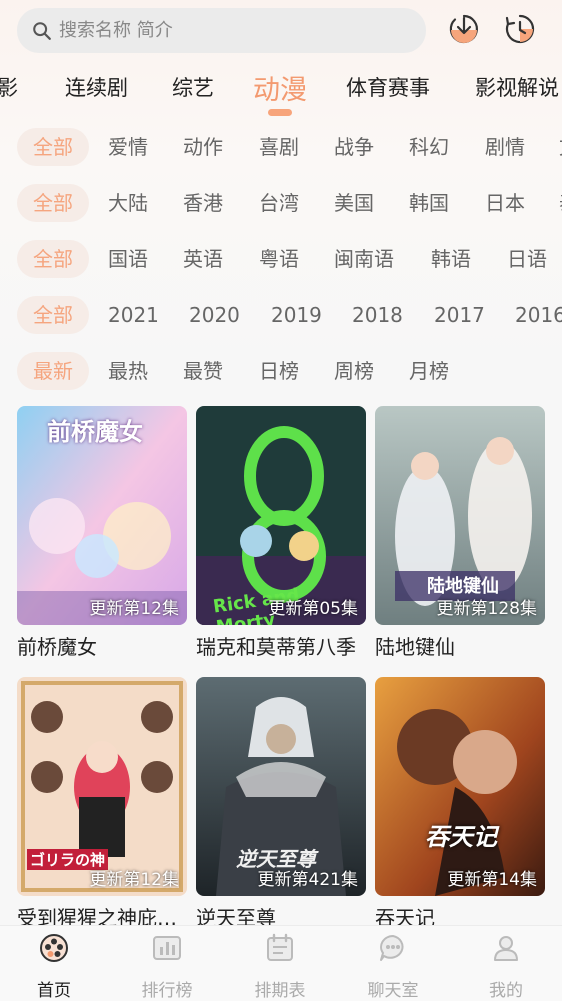 The height and width of the screenshot is (1001, 562). I want to click on nav-schedule: 排期表, so click(280, 966).